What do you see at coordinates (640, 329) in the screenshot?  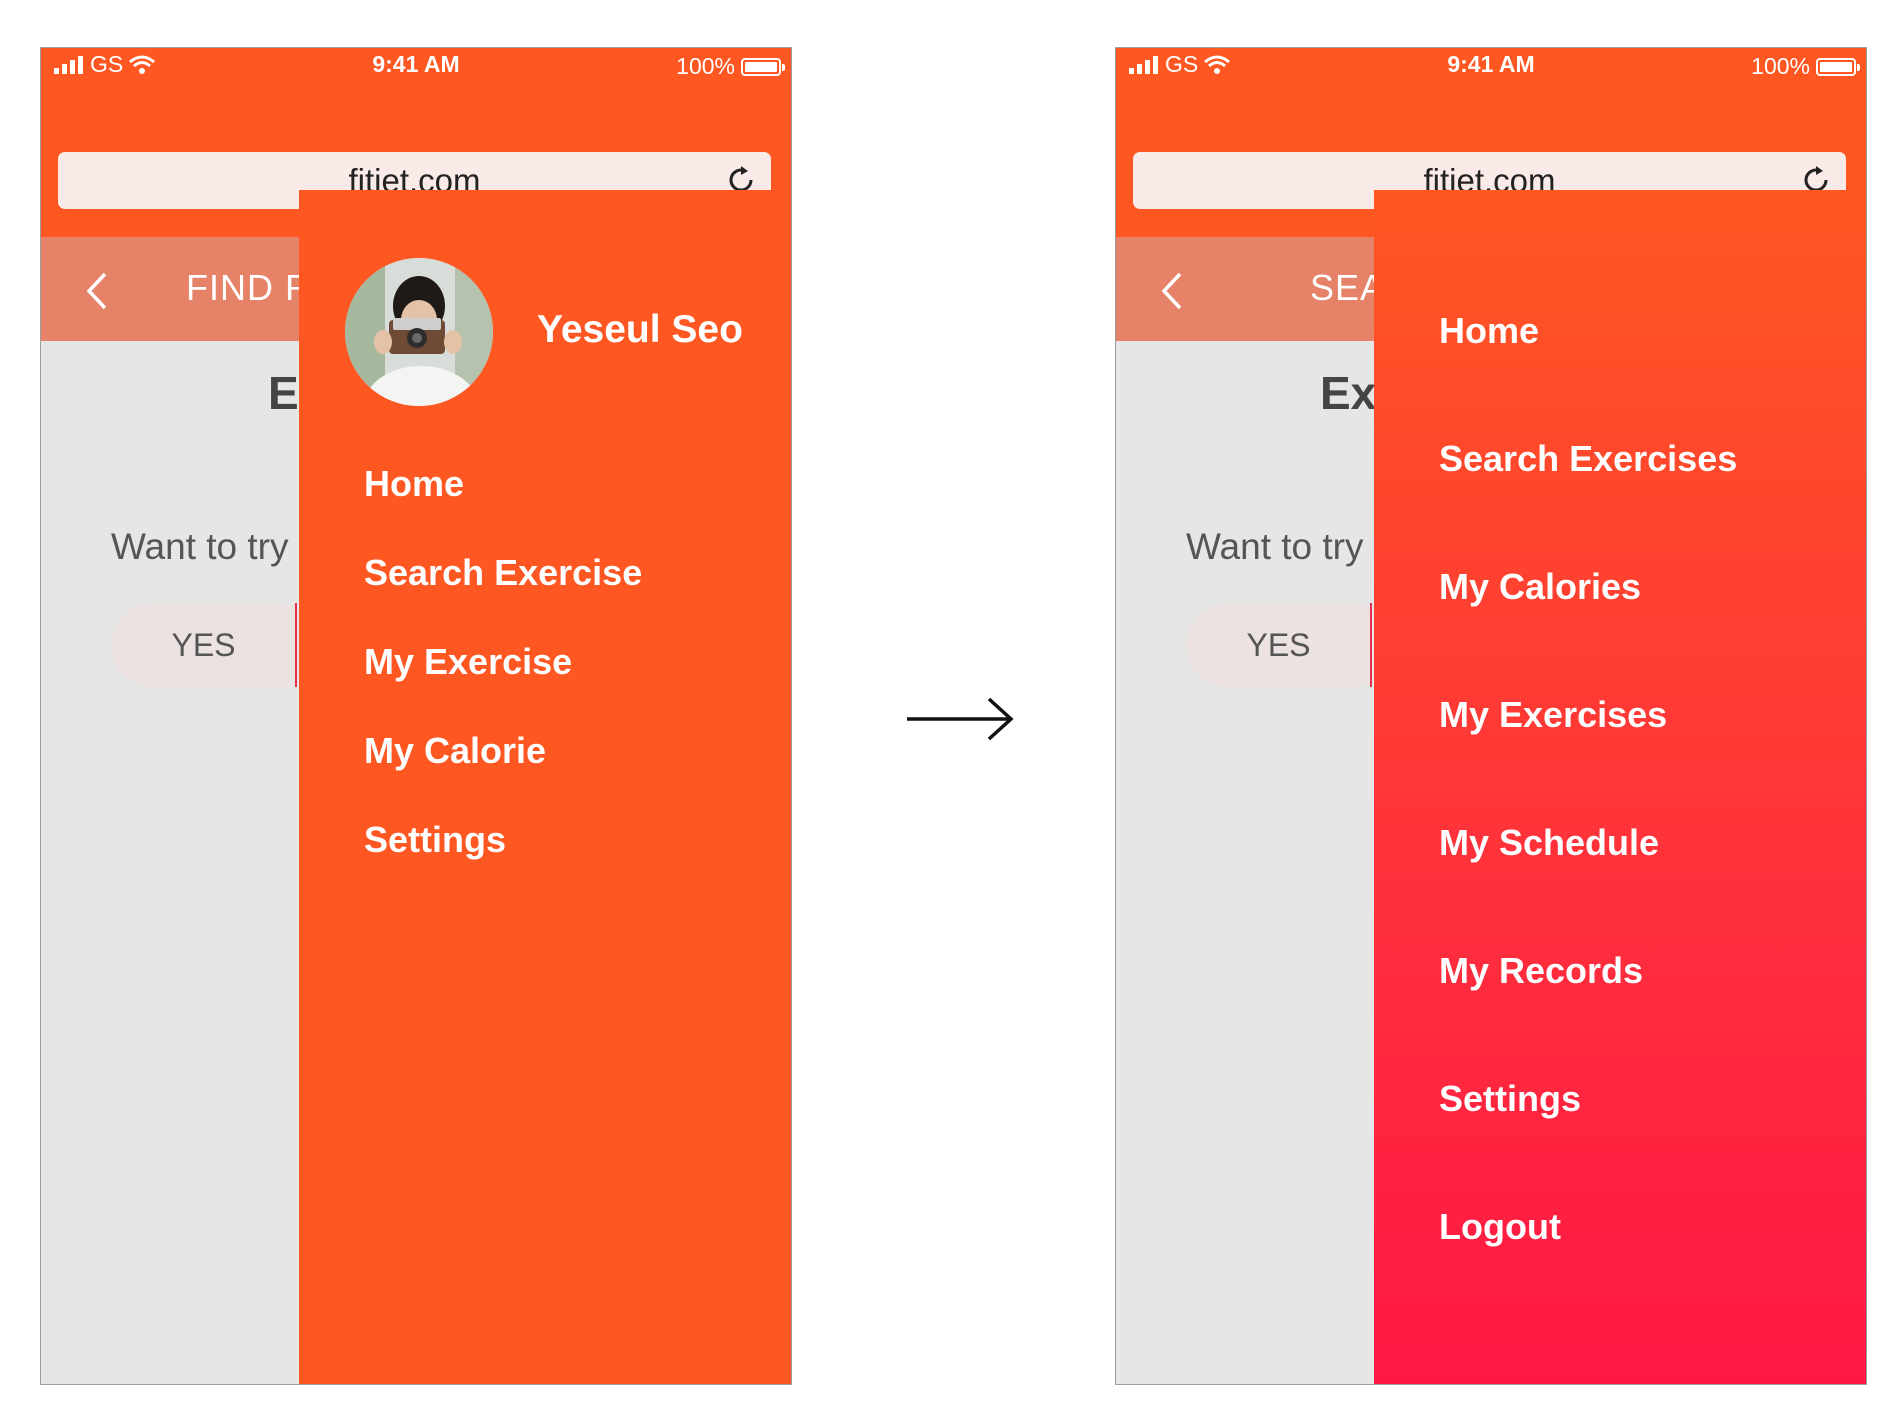 I see `profile-name: Yeseul Seo` at bounding box center [640, 329].